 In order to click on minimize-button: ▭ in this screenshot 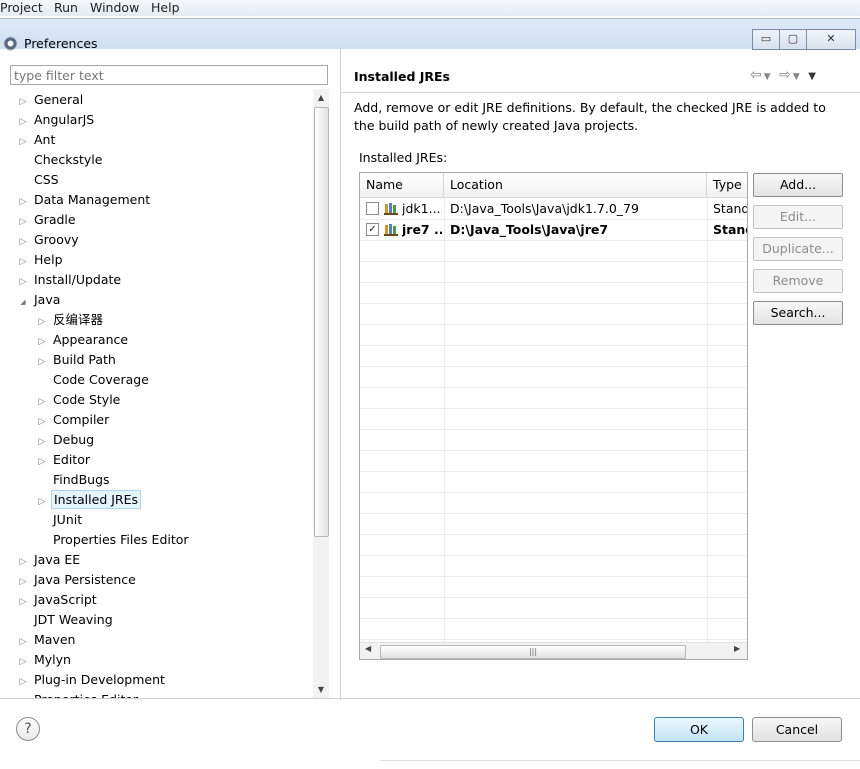, I will do `click(766, 39)`.